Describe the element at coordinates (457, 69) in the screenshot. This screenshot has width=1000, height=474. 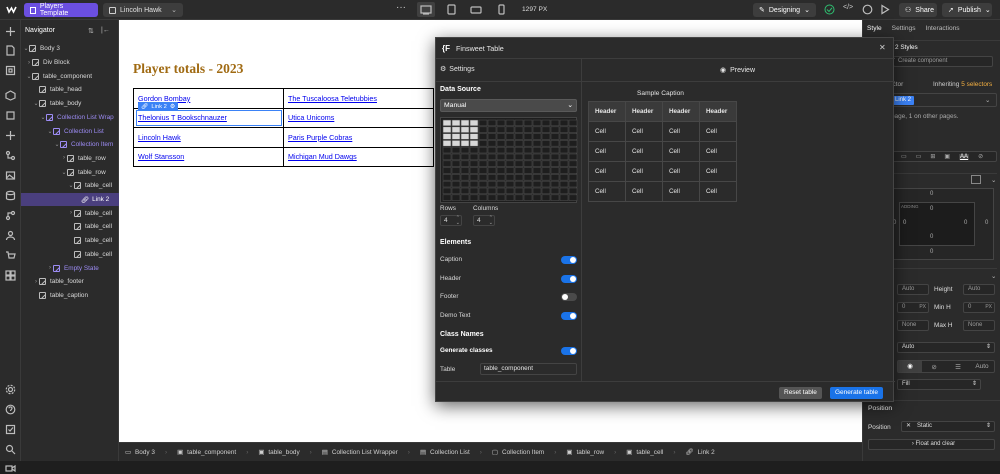
I see `settings-tab: ⚙ Settings` at that location.